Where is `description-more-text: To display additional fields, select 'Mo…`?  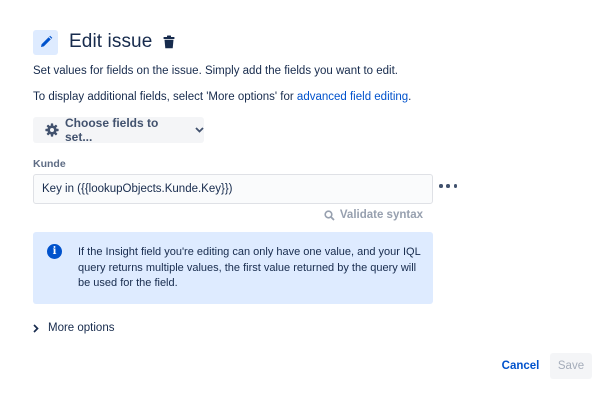 description-more-text: To display additional fields, select 'Mo… is located at coordinates (222, 97).